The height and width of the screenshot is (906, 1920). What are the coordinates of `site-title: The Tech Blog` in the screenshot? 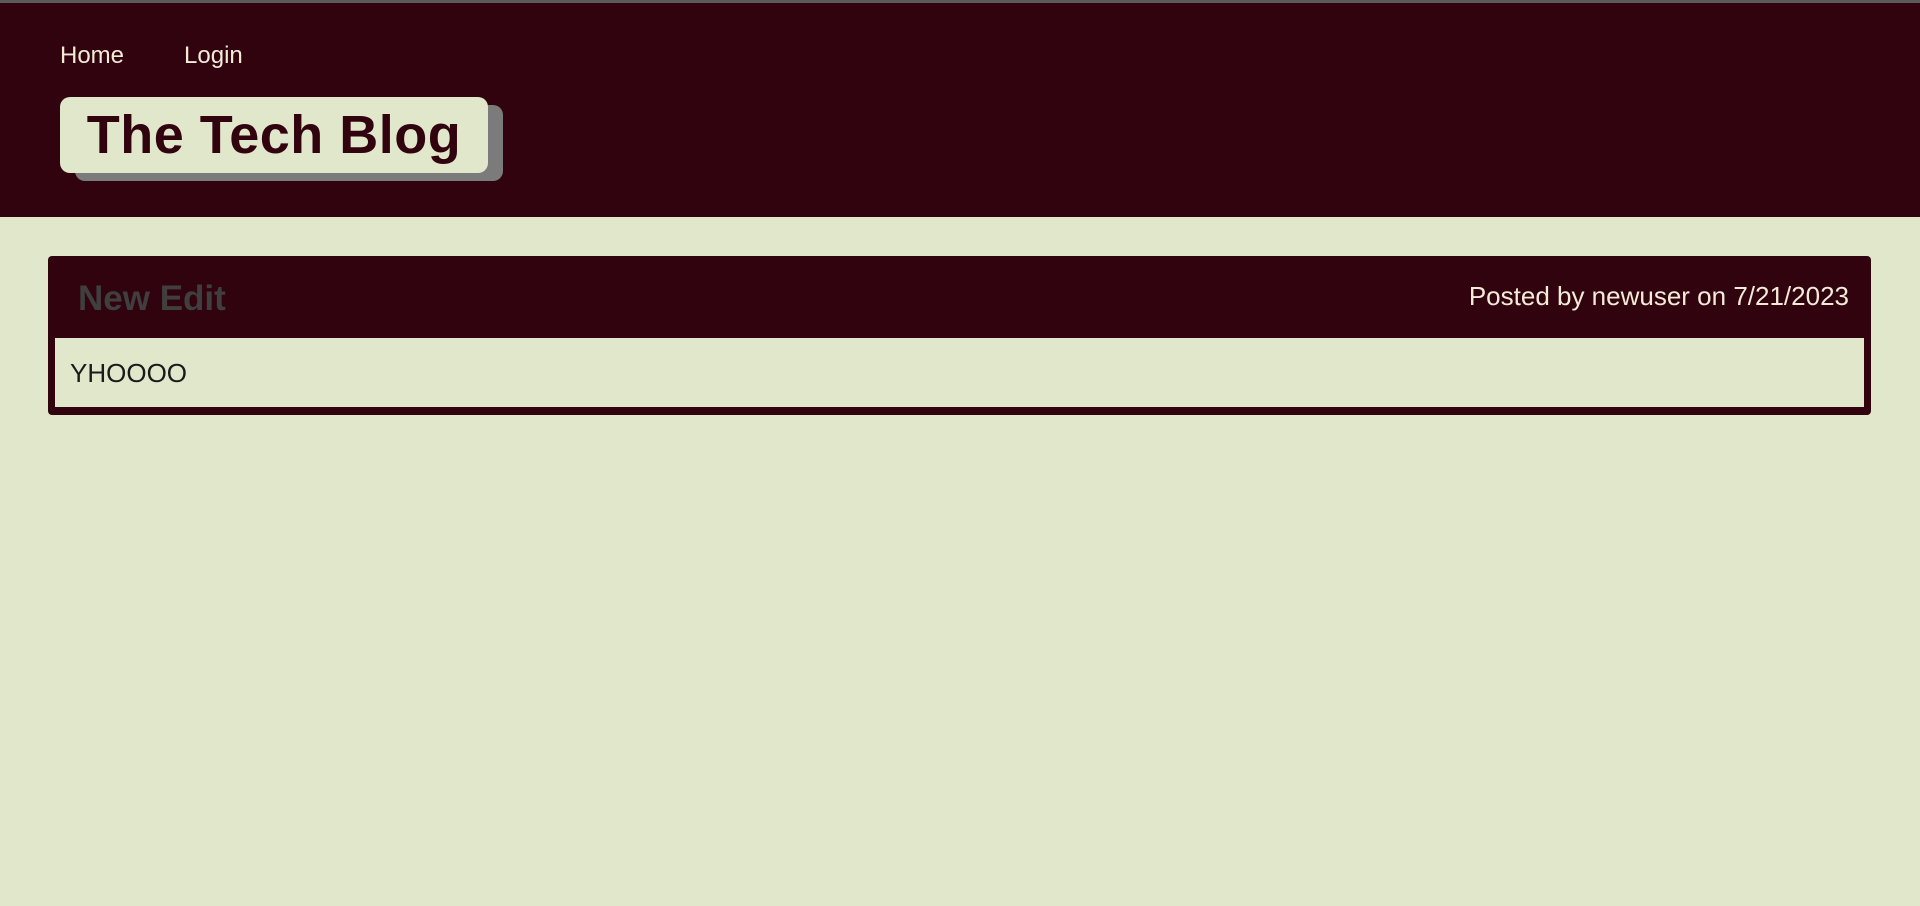 It's located at (274, 135).